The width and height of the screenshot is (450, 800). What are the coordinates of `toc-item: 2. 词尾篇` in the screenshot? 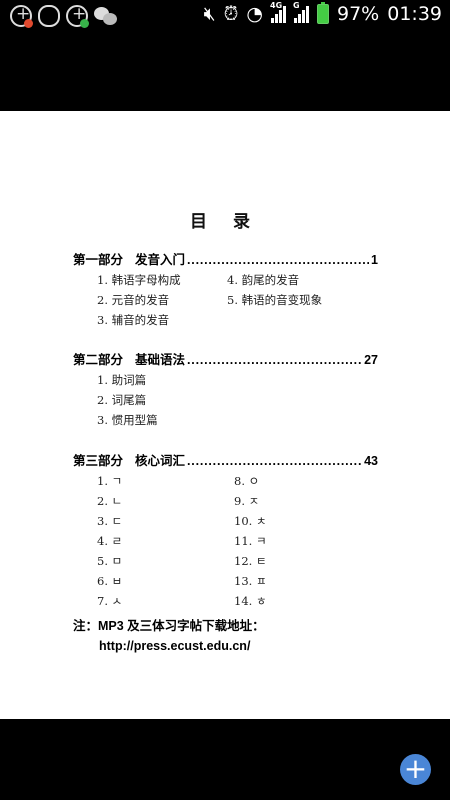 It's located at (122, 400).